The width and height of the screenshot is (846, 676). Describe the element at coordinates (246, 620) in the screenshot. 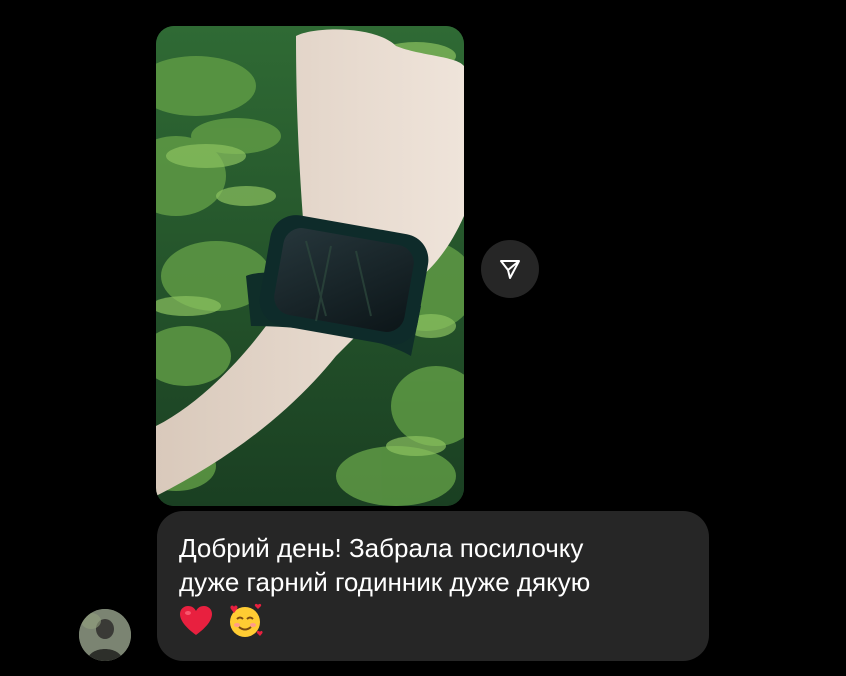

I see `smiling-face-with-hearts-icon` at that location.